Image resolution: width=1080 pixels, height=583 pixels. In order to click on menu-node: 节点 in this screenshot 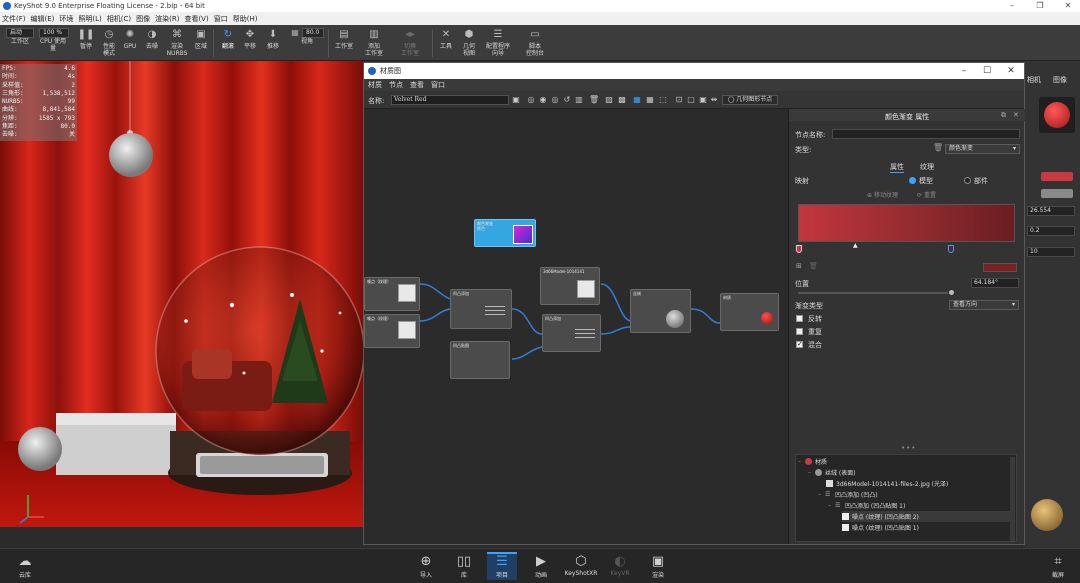, I will do `click(396, 85)`.